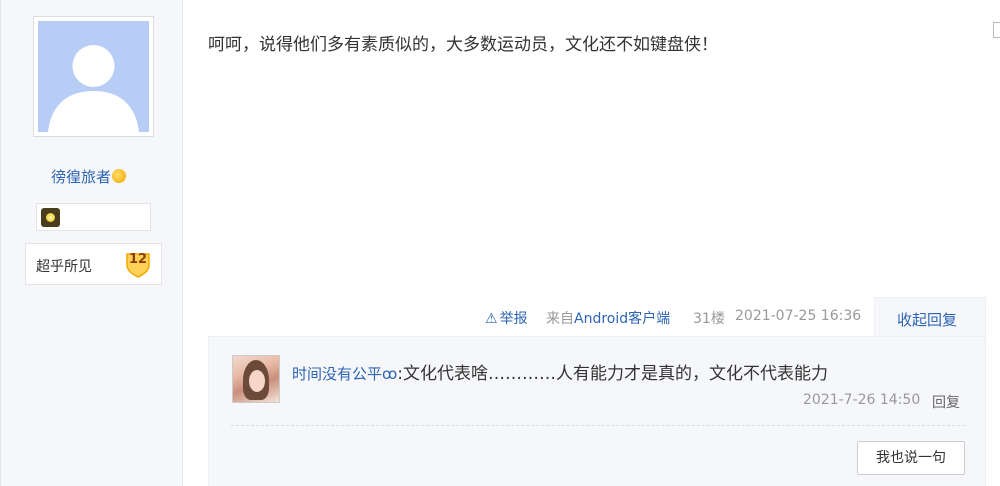 This screenshot has height=486, width=1000. Describe the element at coordinates (93, 217) in the screenshot. I see `badge-container` at that location.